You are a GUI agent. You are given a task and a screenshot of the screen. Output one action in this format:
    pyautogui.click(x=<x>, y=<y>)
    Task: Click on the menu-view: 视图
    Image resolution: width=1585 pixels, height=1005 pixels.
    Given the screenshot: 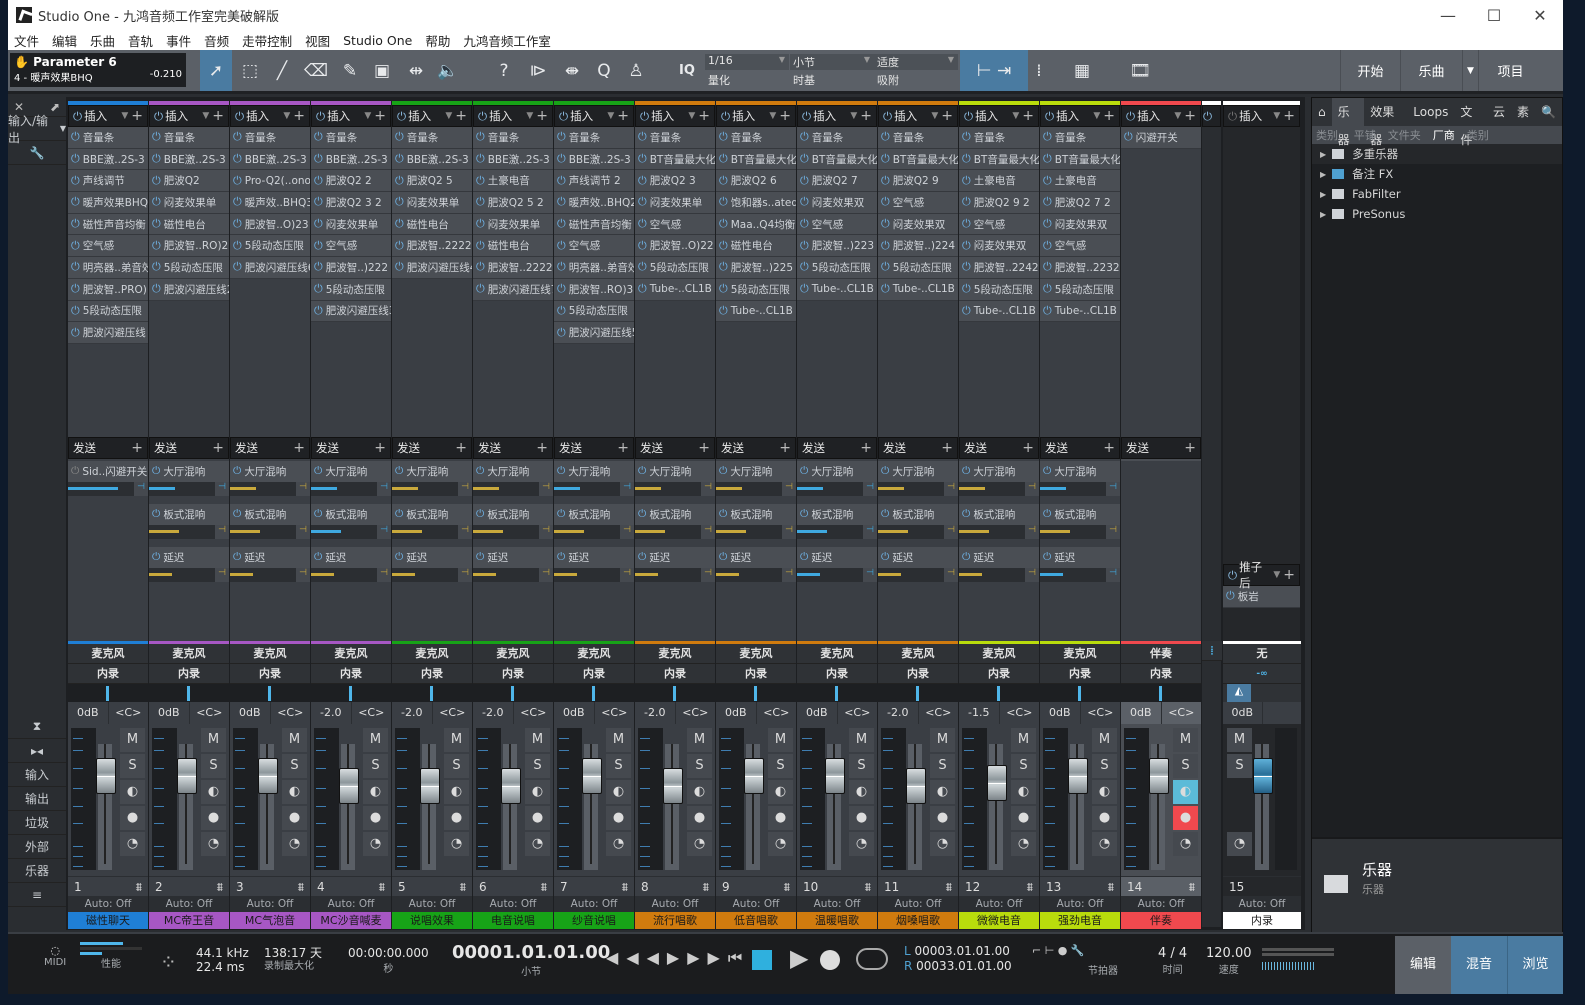 What is the action you would take?
    pyautogui.click(x=317, y=40)
    